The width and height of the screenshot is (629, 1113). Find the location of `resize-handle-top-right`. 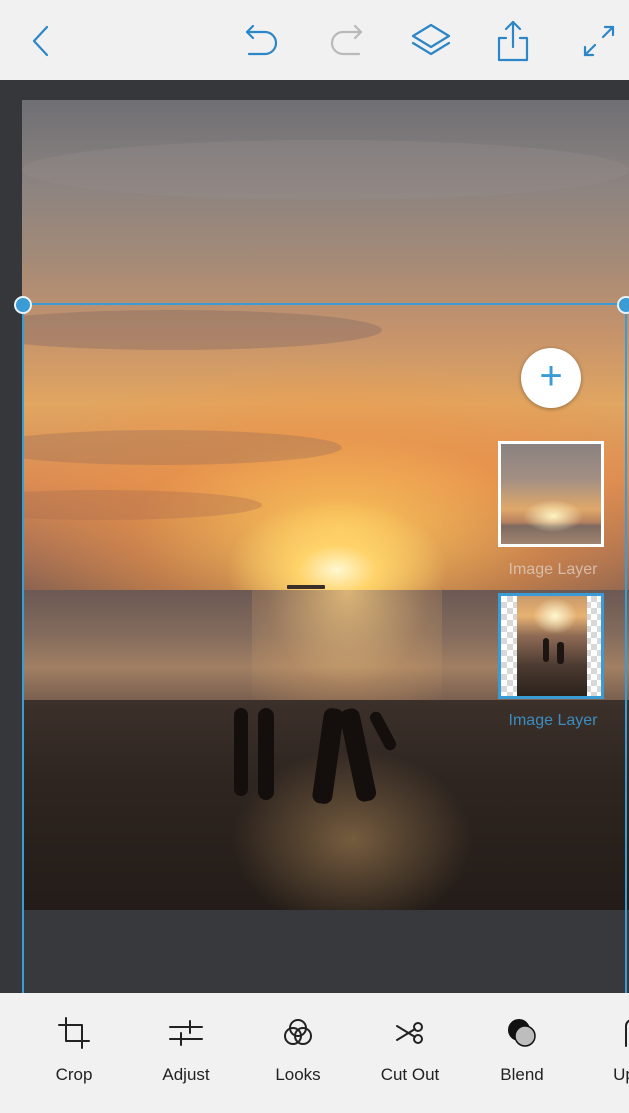

resize-handle-top-right is located at coordinates (623, 305).